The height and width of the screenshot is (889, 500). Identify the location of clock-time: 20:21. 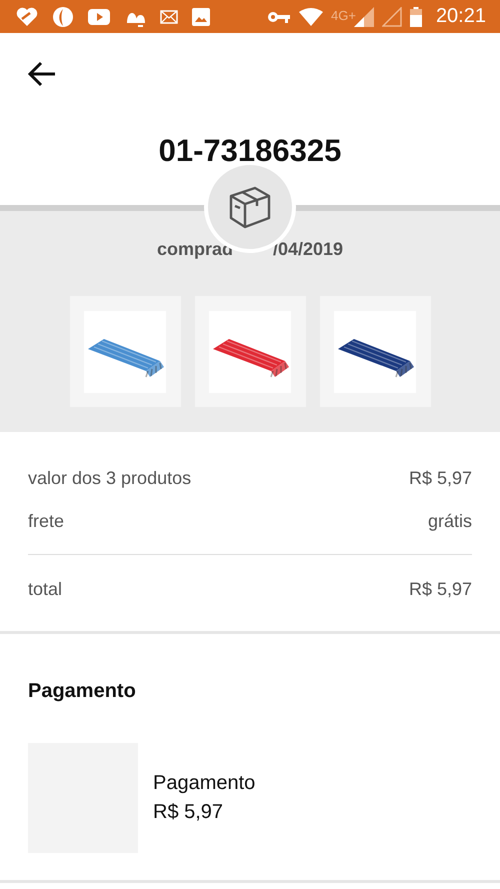
(461, 16).